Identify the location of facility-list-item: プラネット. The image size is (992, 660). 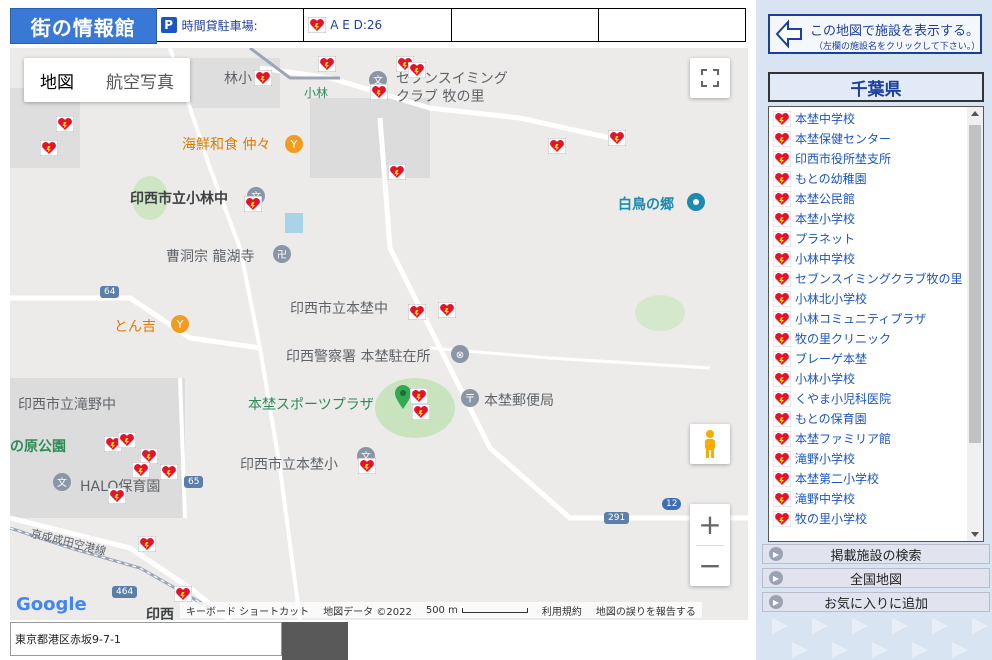
(868, 239).